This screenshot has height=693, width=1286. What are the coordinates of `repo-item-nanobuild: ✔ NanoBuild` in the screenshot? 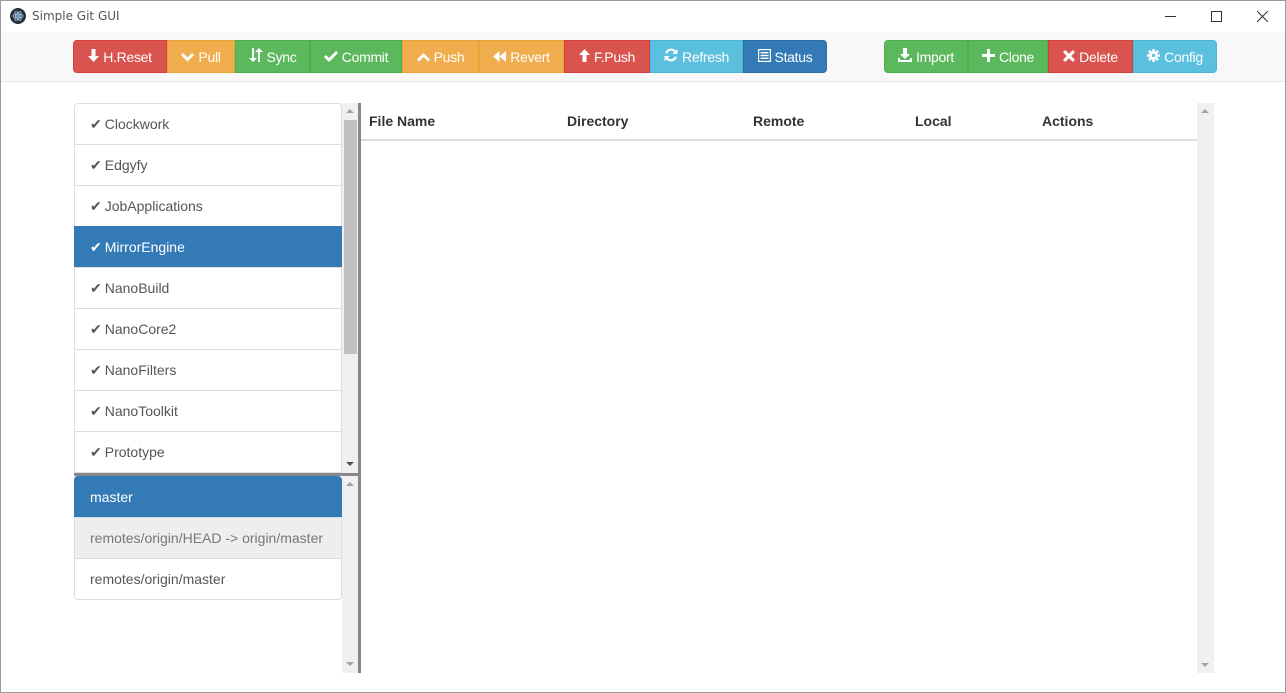 It's located at (208, 288).